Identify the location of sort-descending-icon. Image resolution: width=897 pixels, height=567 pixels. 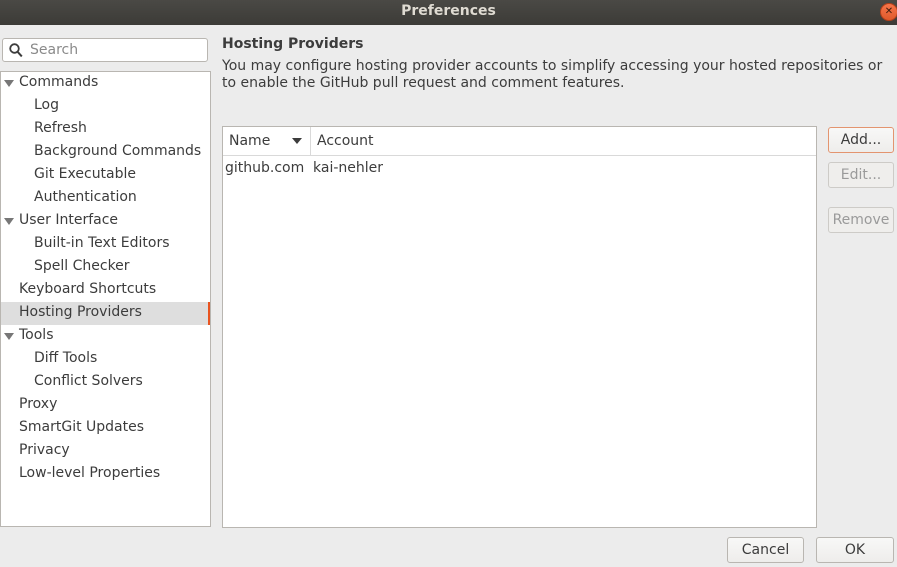
(297, 141).